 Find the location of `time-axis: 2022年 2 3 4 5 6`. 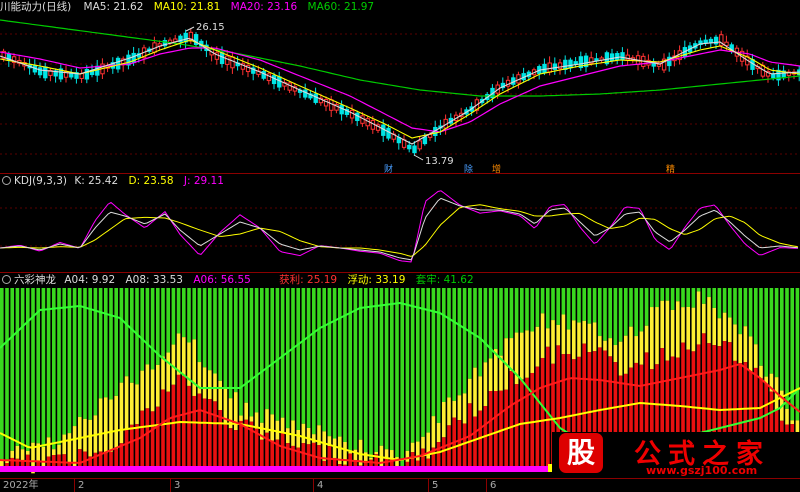

time-axis: 2022年 2 3 4 5 6 is located at coordinates (400, 485).